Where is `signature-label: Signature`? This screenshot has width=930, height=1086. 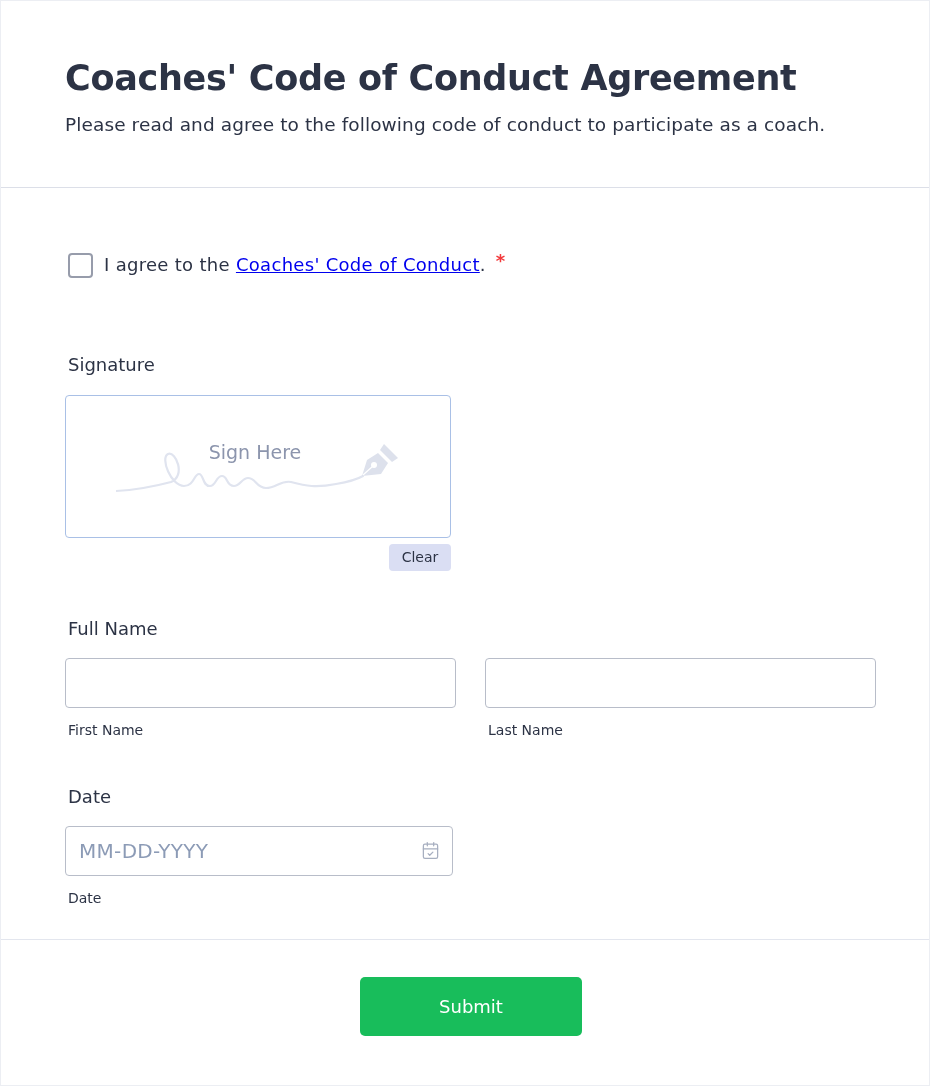
signature-label: Signature is located at coordinates (111, 365).